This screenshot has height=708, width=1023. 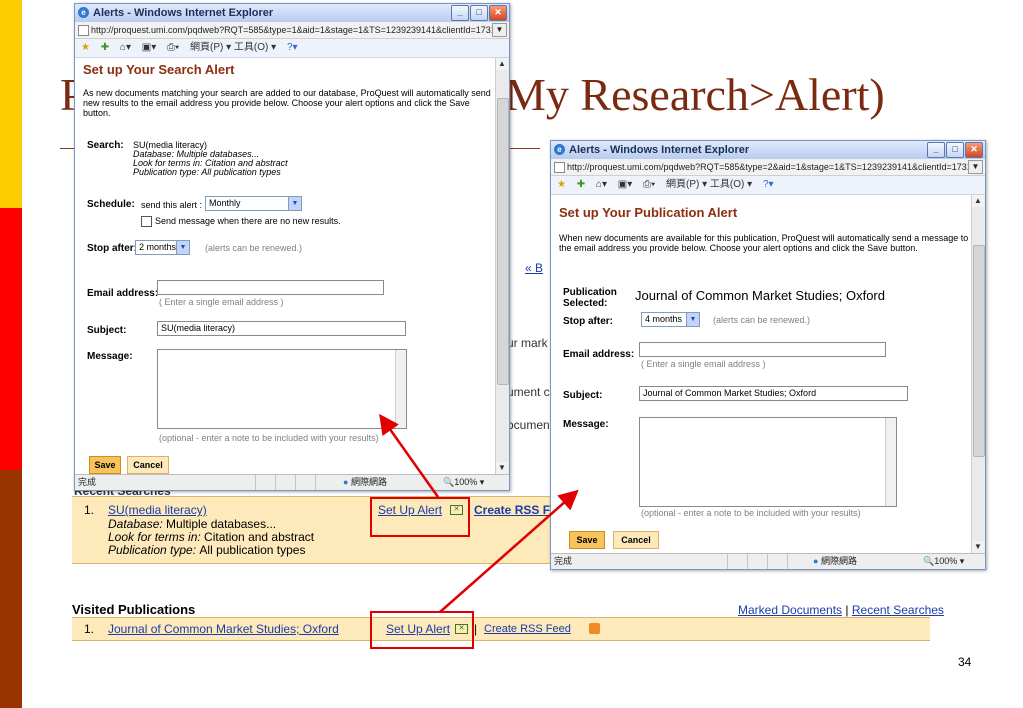 I want to click on stop-after-select: 2 months ▼, so click(x=162, y=247).